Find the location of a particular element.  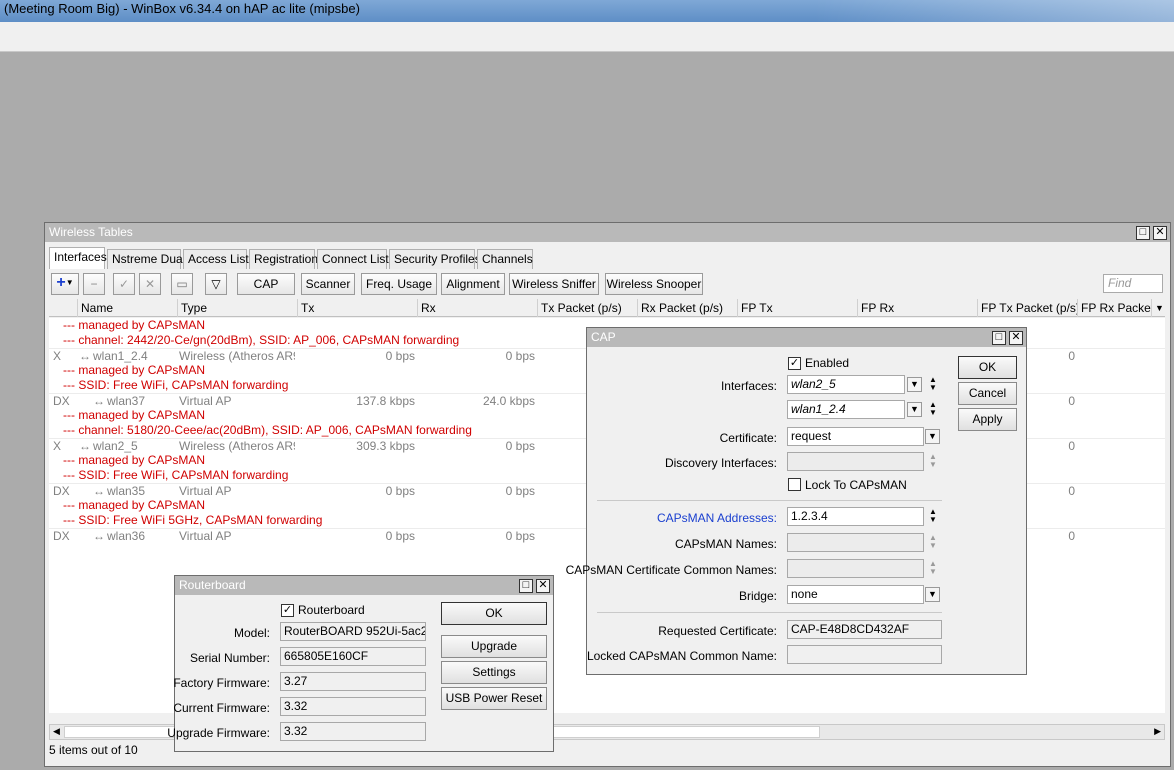

discovery-updown-icon: ▲ ▼ is located at coordinates (933, 462).